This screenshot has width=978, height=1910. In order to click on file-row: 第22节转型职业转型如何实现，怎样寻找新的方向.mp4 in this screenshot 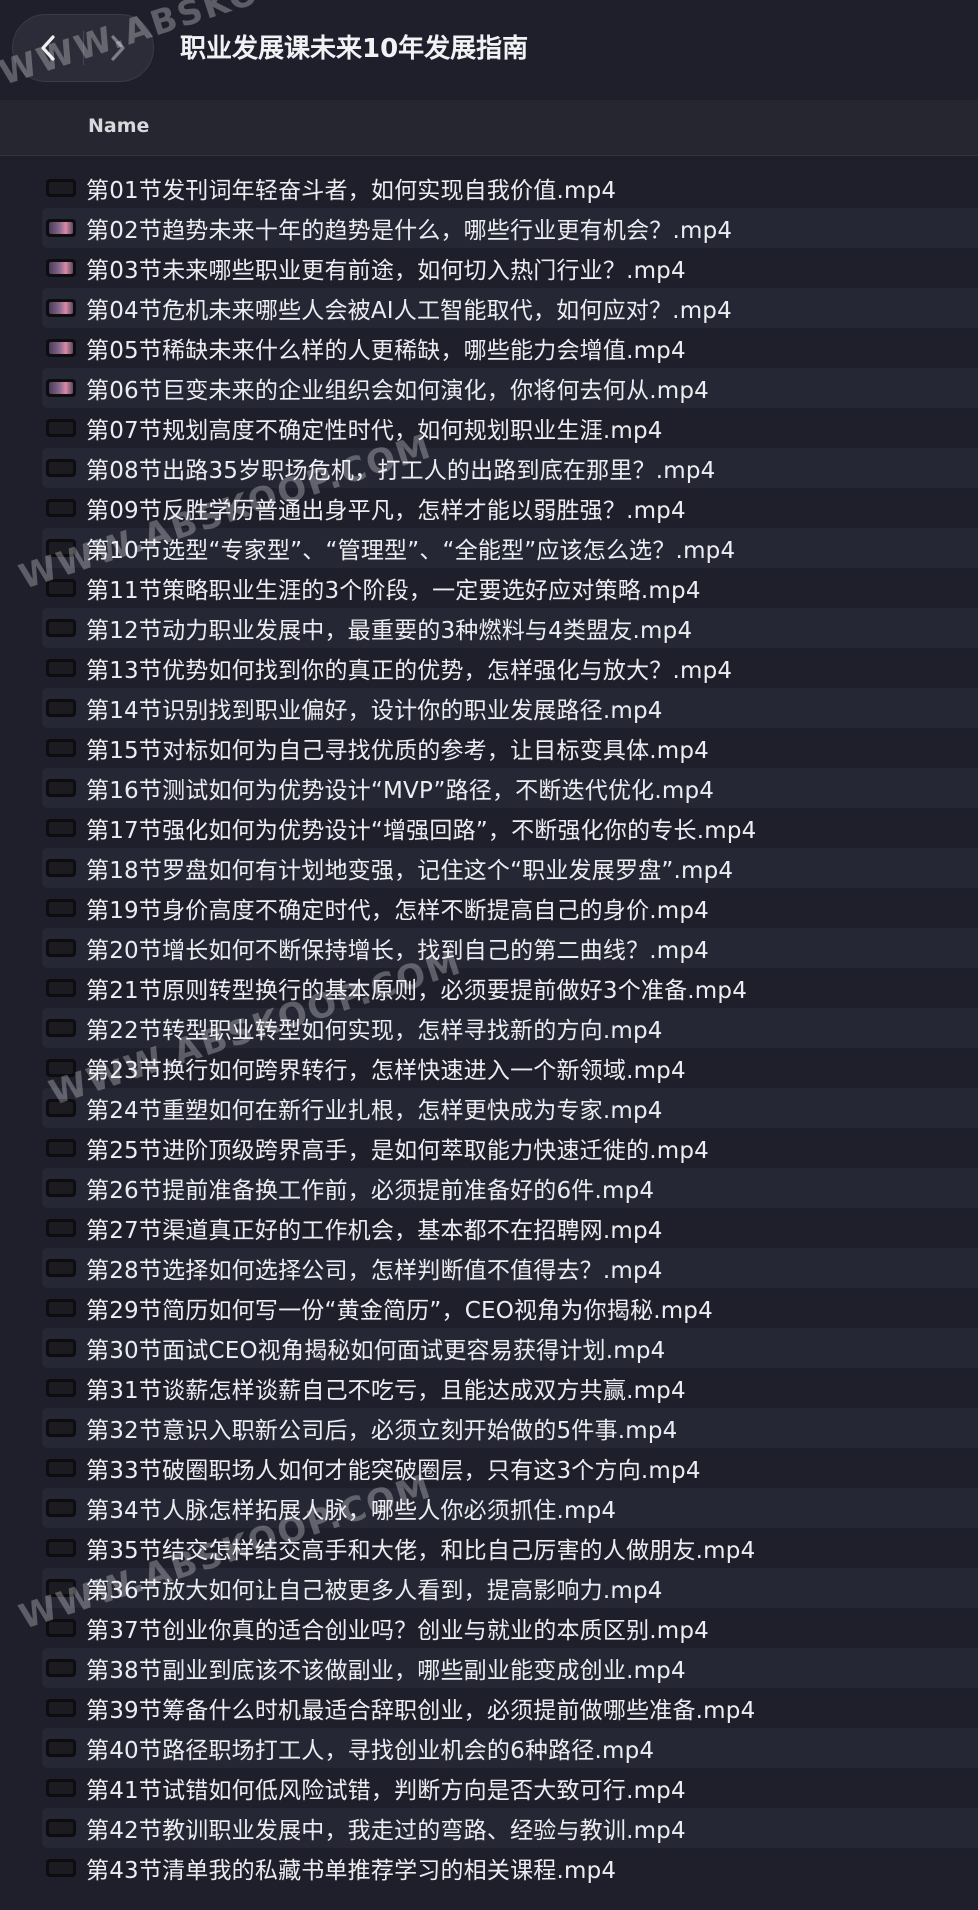, I will do `click(510, 1028)`.